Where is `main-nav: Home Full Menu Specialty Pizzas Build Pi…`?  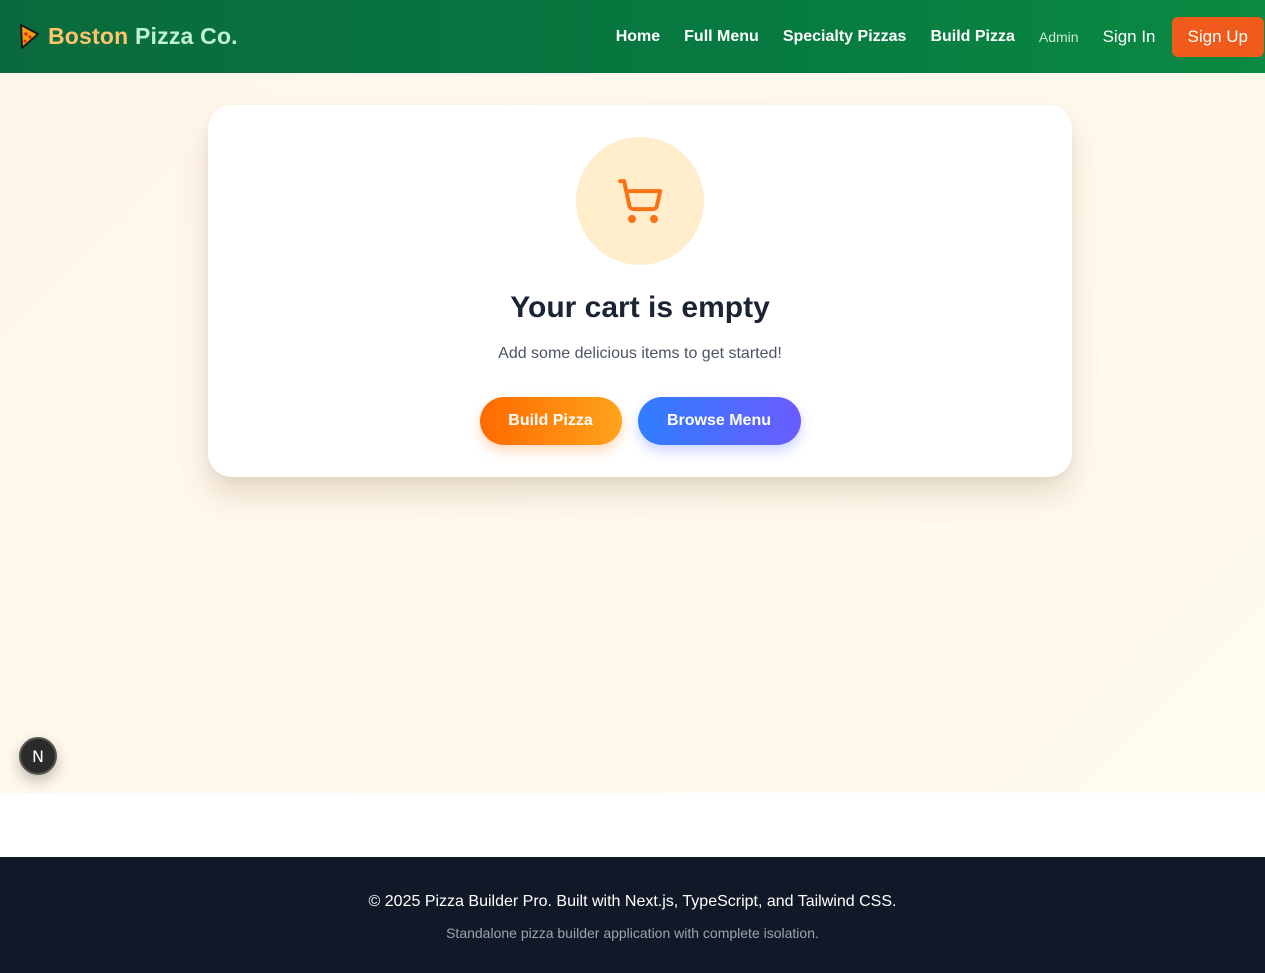
main-nav: Home Full Menu Specialty Pizzas Build Pi… is located at coordinates (928, 36).